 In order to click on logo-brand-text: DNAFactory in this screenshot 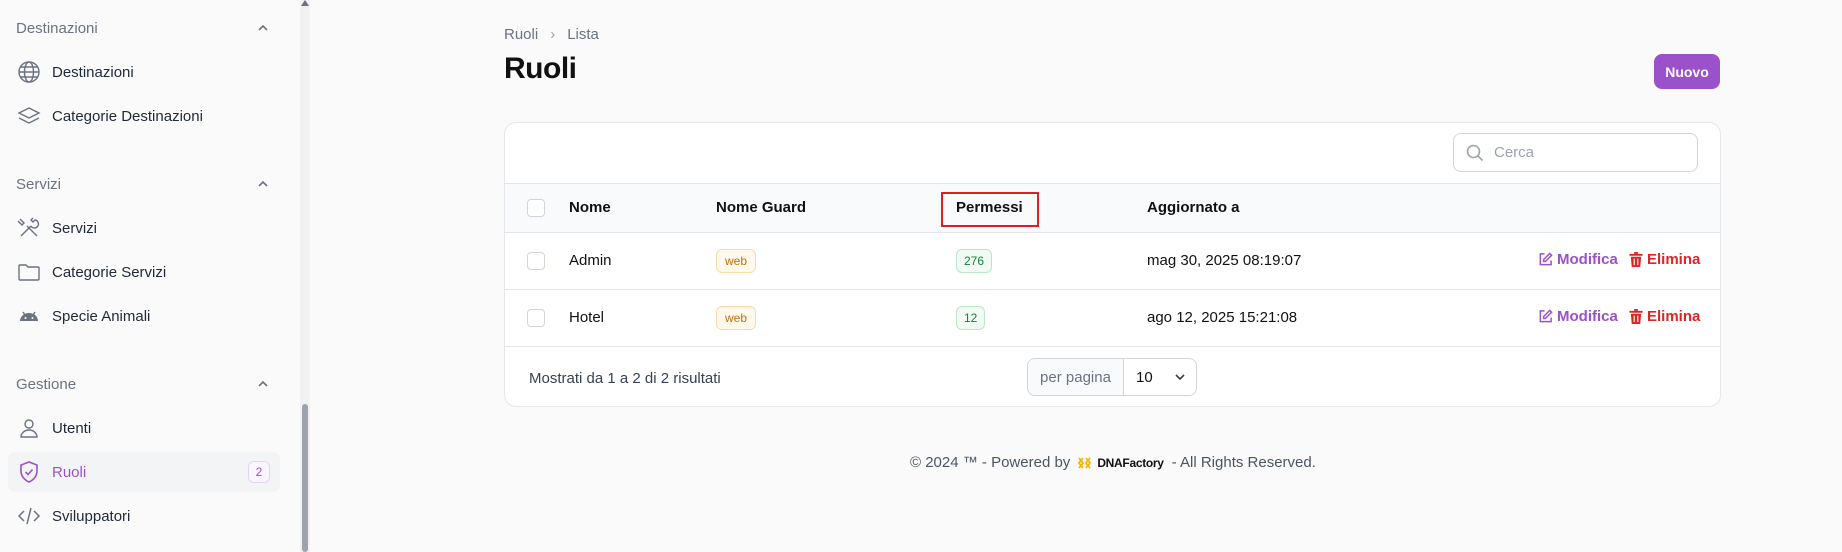, I will do `click(1130, 462)`.